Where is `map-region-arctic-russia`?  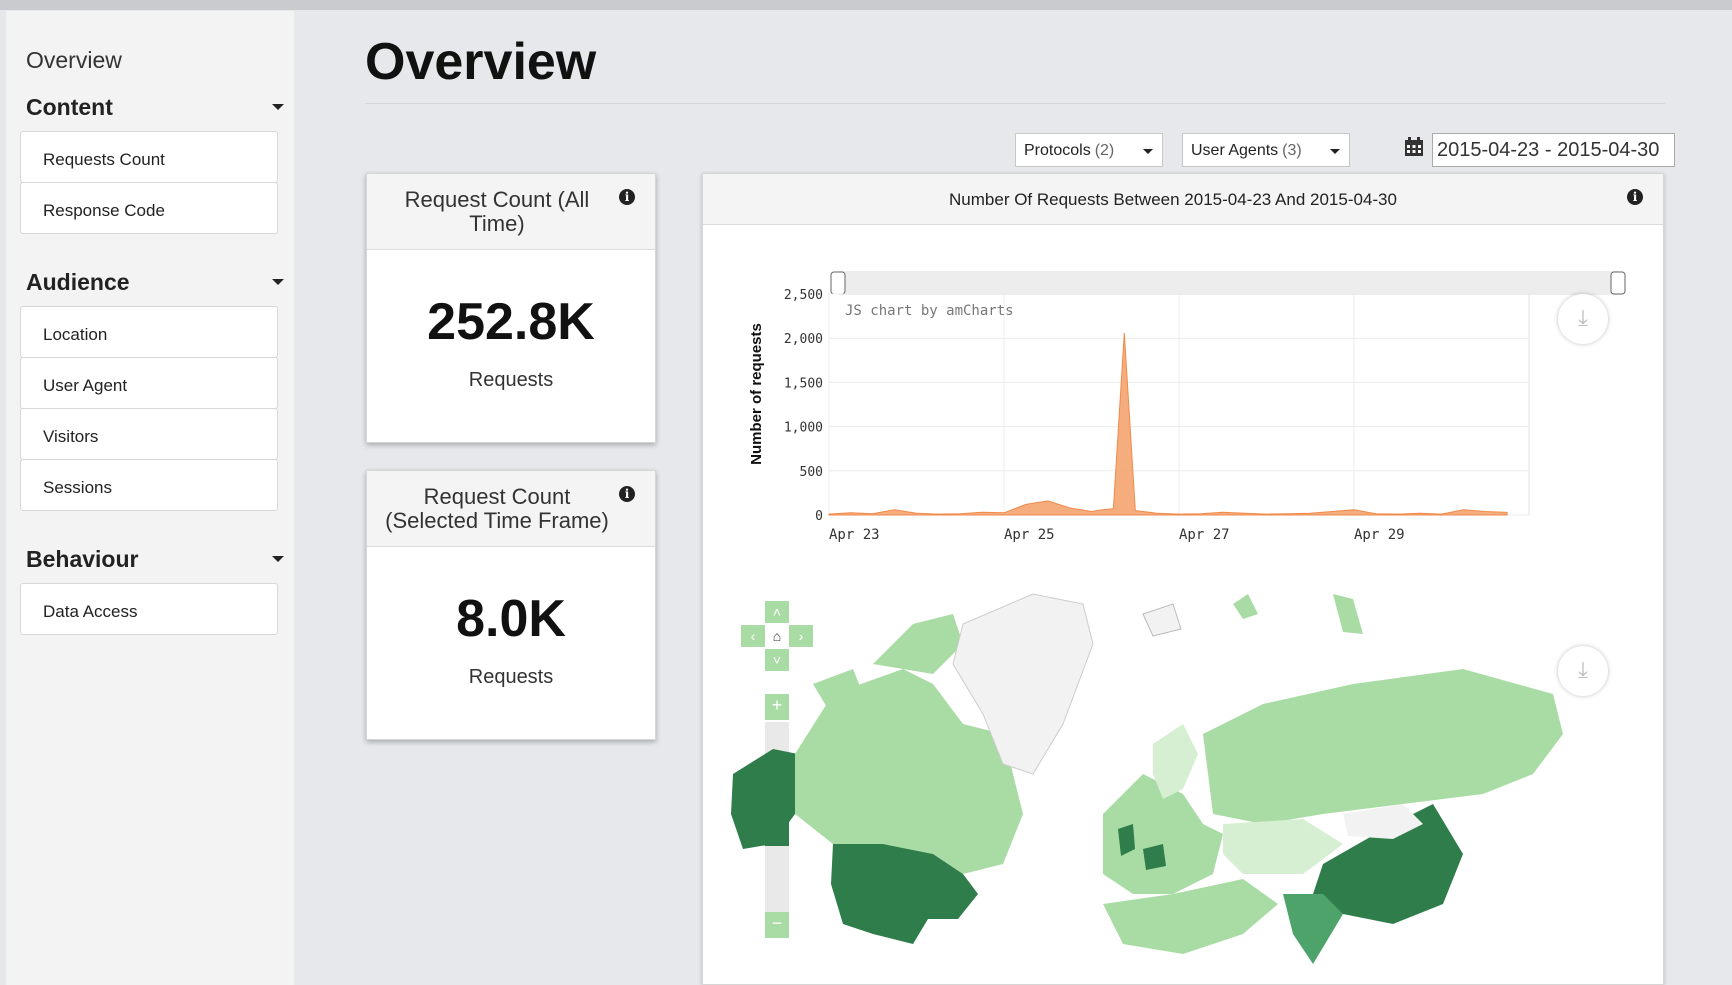
map-region-arctic-russia is located at coordinates (1348, 614).